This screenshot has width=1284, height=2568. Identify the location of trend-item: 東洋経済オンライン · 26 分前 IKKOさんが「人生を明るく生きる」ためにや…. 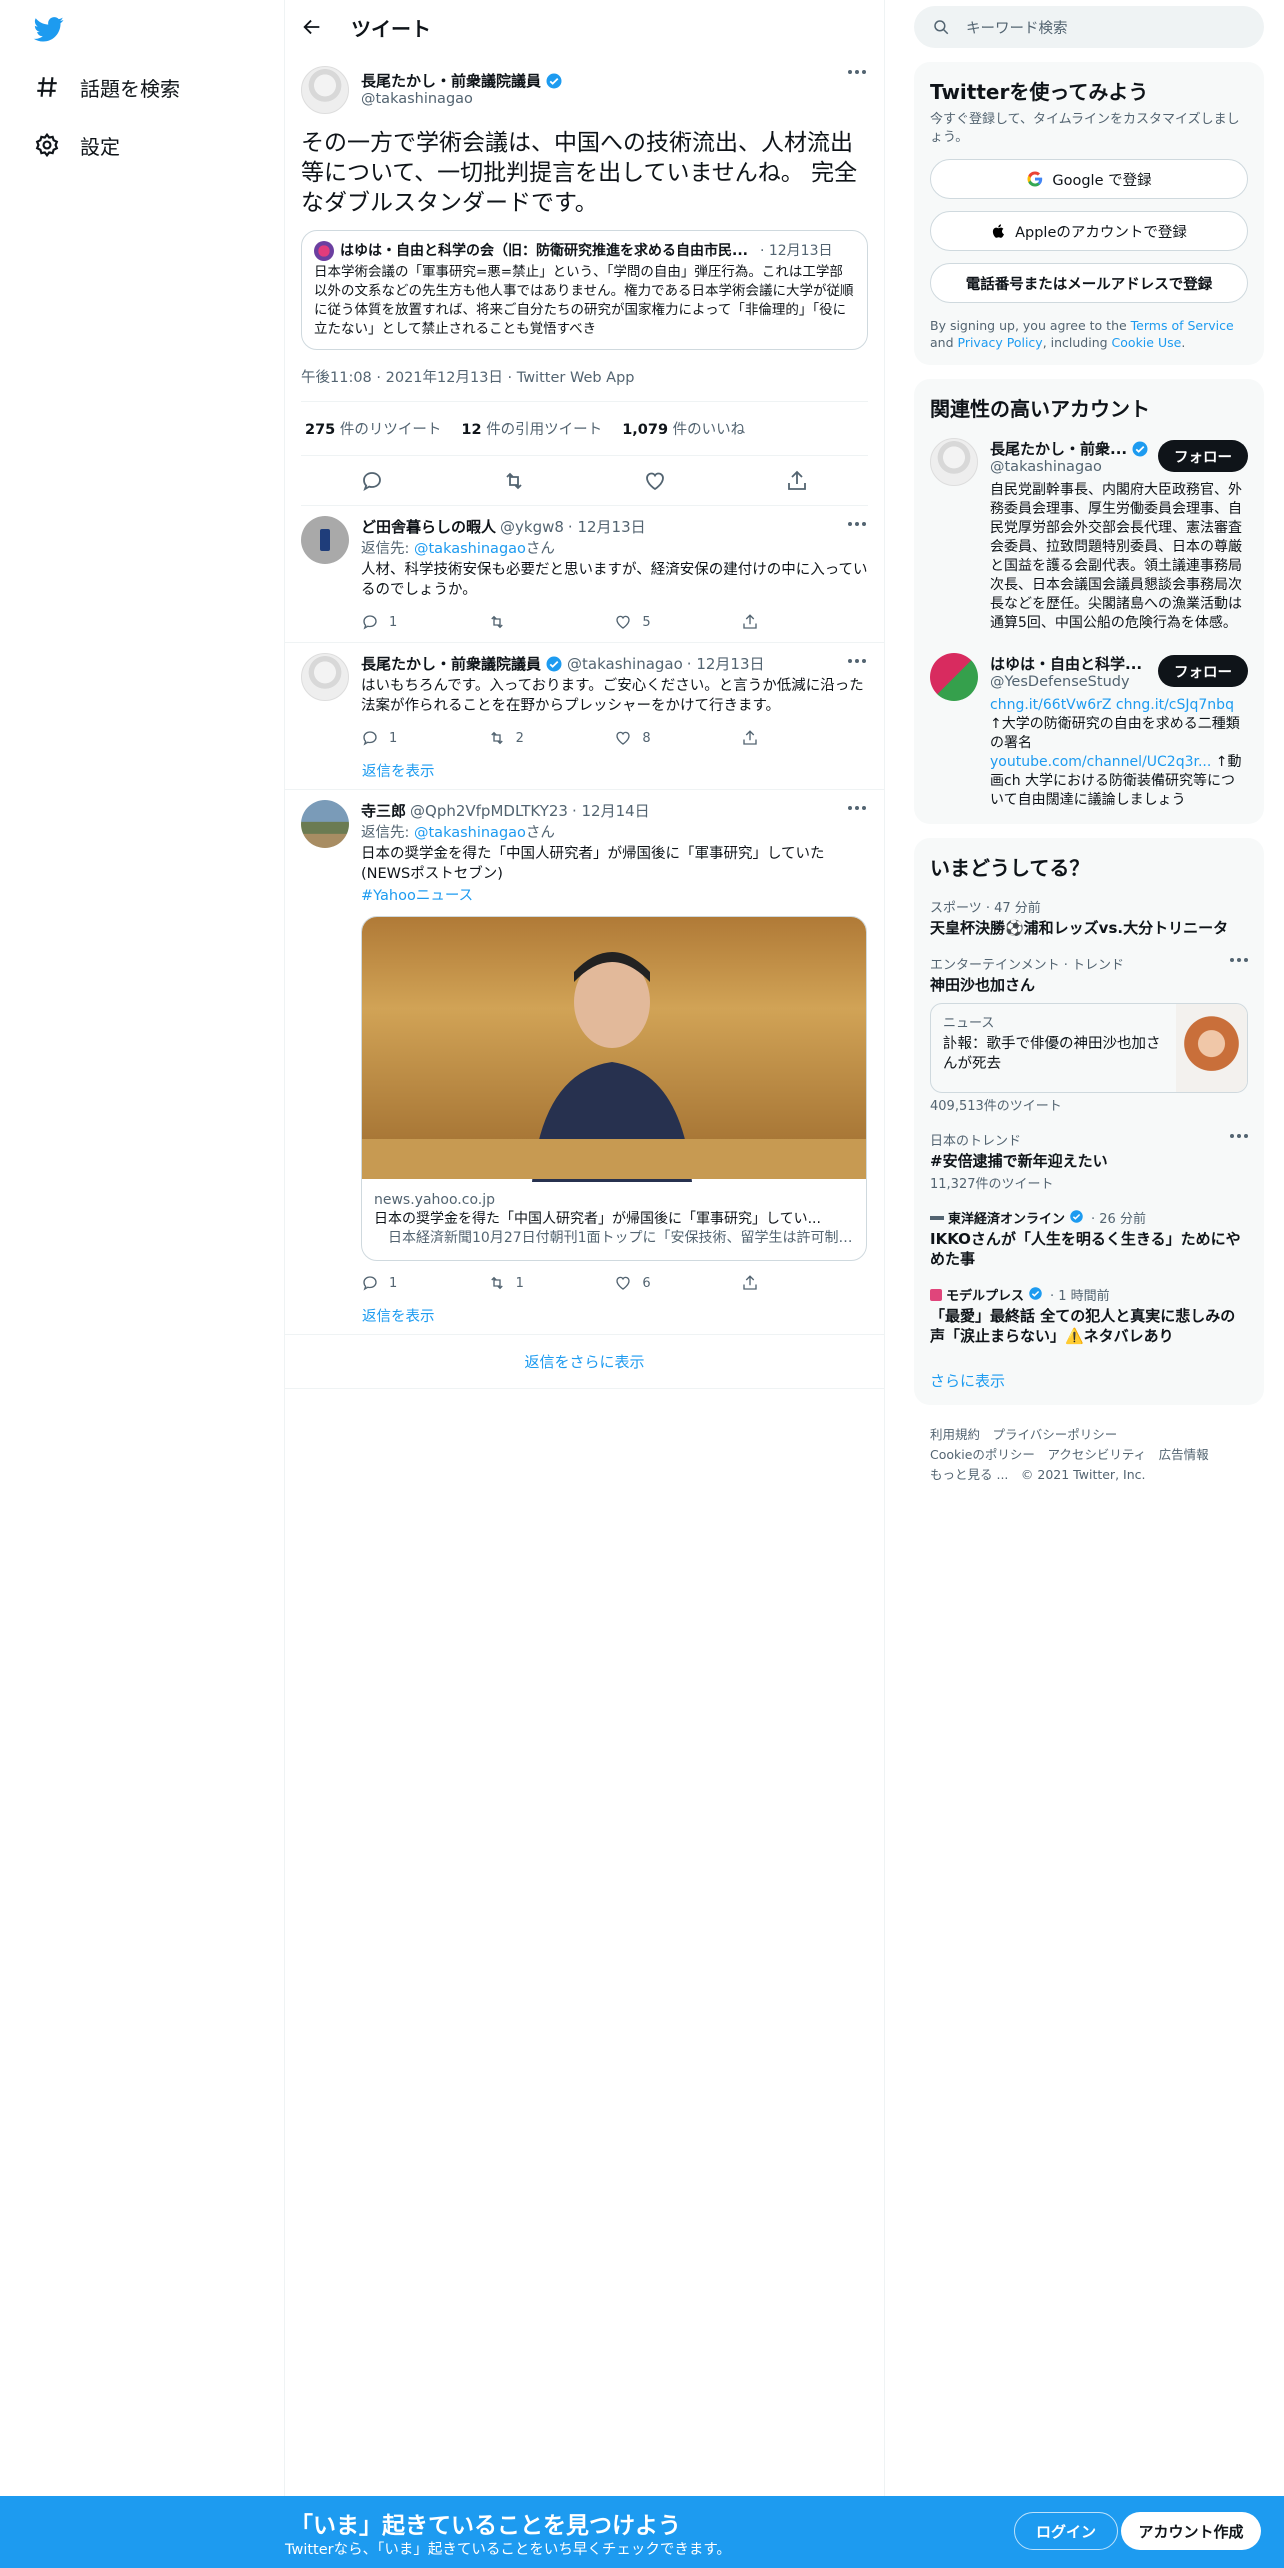
(1089, 1238).